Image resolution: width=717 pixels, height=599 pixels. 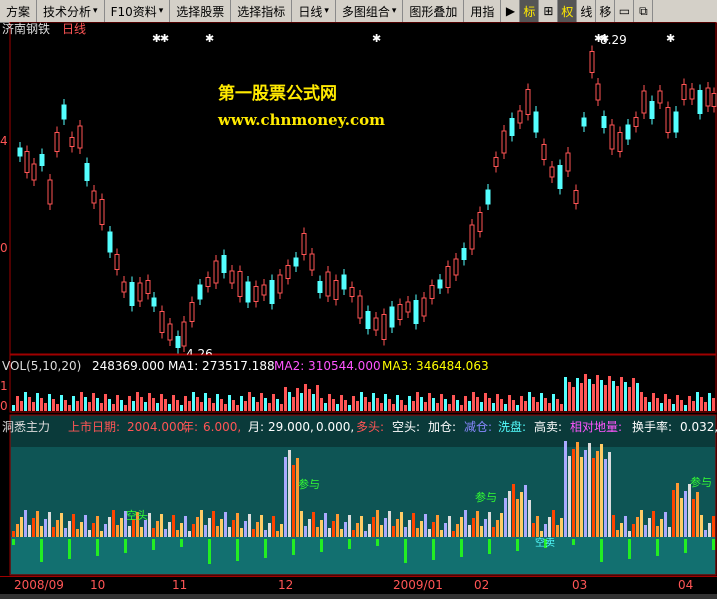 What do you see at coordinates (604, 38) in the screenshot?
I see `signal-star-icon: ✱` at bounding box center [604, 38].